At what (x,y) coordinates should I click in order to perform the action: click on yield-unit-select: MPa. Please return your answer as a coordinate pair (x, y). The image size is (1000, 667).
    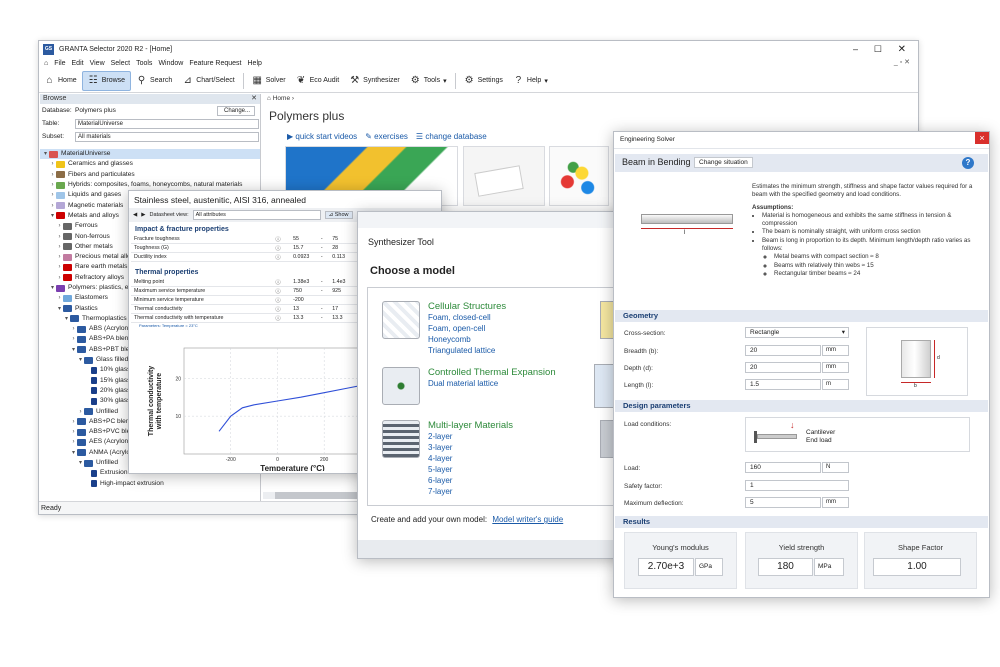
    Looking at the image, I should click on (829, 567).